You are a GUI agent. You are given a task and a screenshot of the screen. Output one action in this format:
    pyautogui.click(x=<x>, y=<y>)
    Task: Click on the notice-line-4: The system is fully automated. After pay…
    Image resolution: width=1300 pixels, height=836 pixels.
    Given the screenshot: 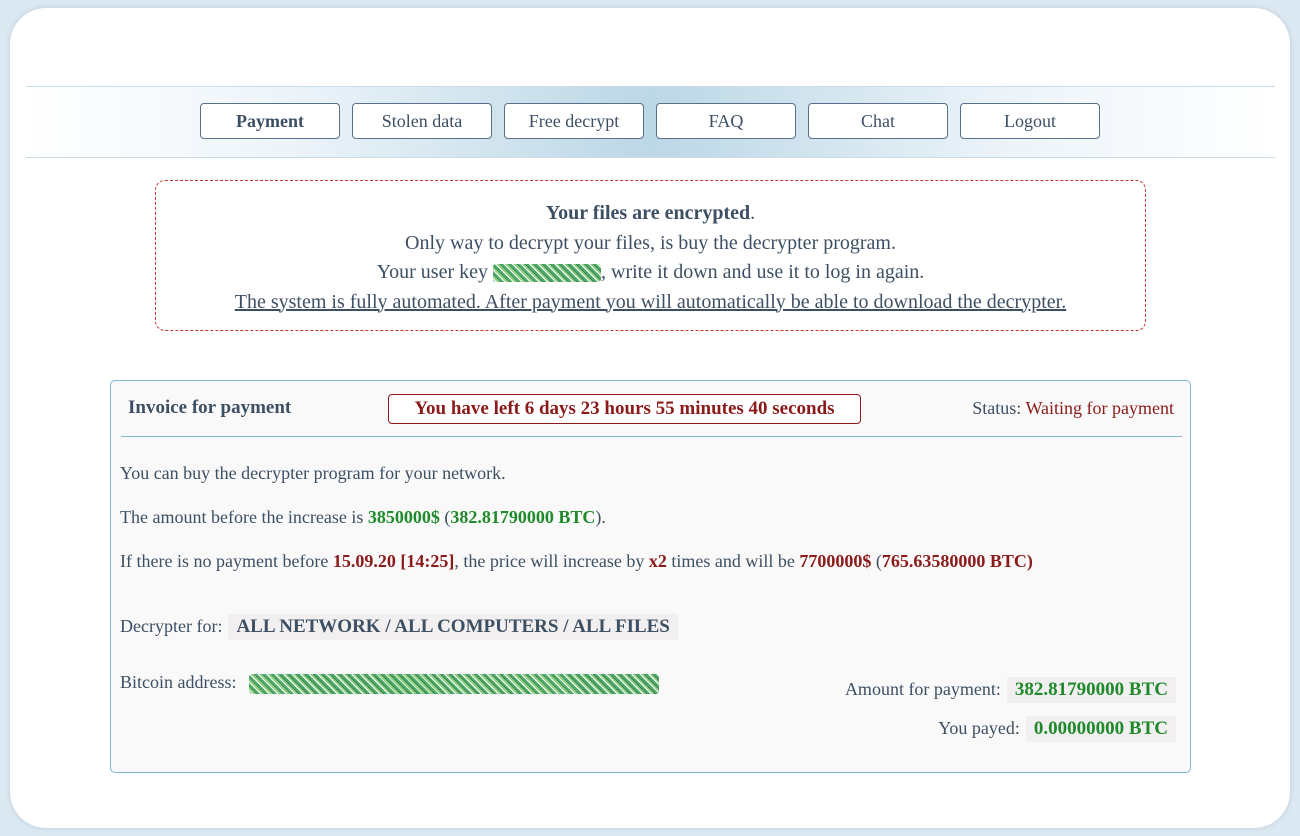 What is the action you would take?
    pyautogui.click(x=650, y=301)
    